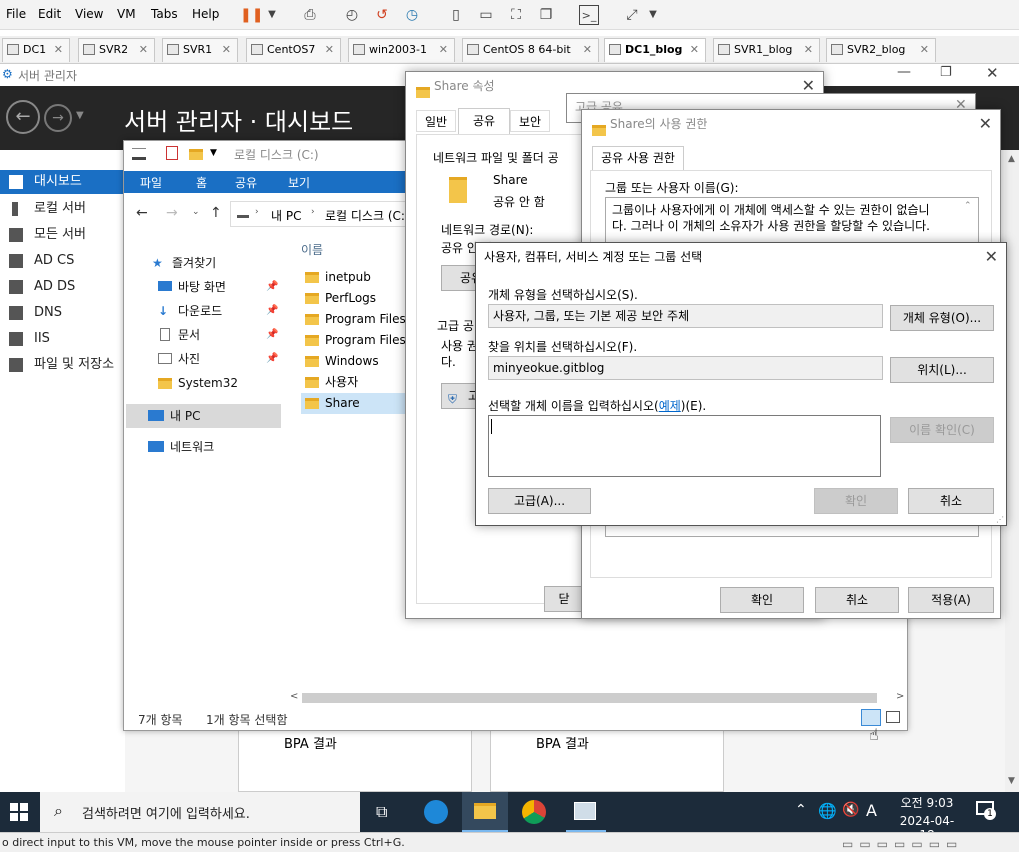  What do you see at coordinates (62, 182) in the screenshot?
I see `sidebar-item-dashboard: 대시보드` at bounding box center [62, 182].